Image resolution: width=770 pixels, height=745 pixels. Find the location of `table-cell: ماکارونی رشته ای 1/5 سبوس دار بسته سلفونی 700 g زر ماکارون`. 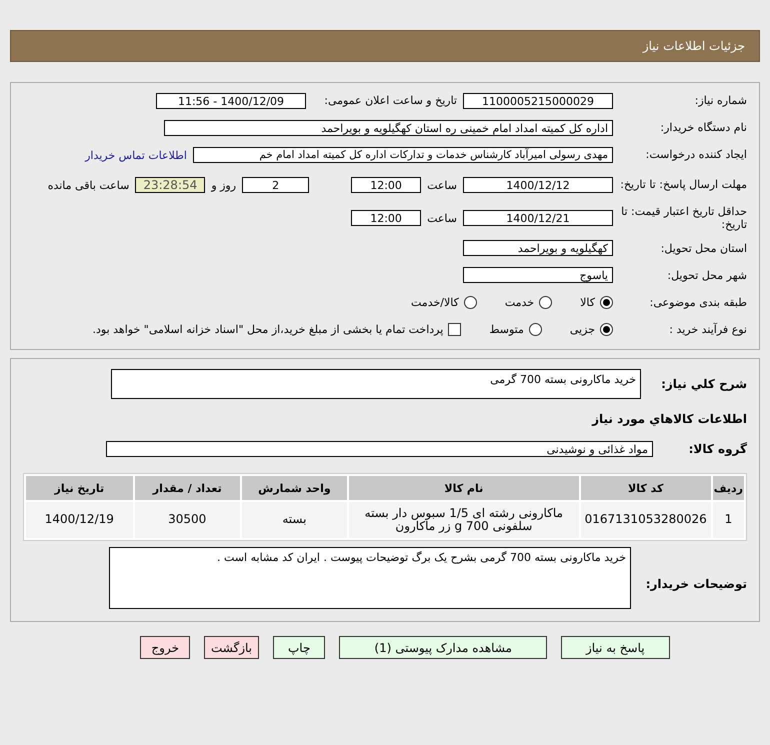

table-cell: ماکارونی رشته ای 1/5 سبوس دار بسته سلفونی 700 g زر ماکارون is located at coordinates (464, 520).